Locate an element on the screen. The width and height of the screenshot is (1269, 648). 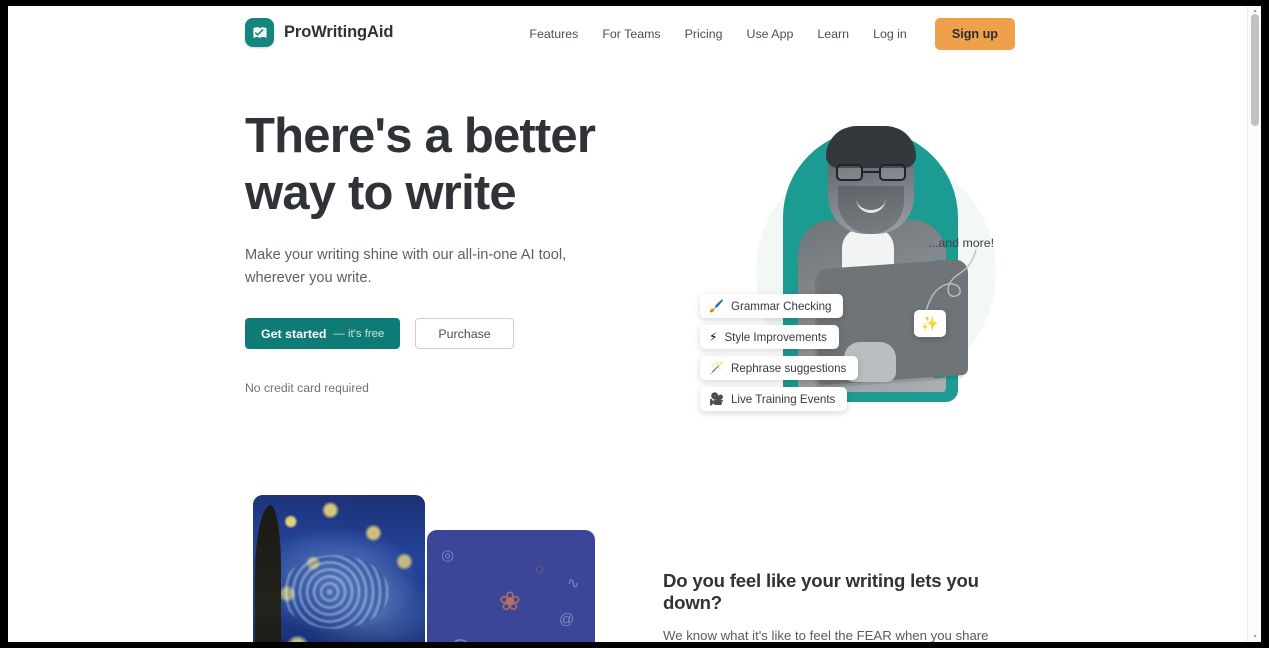
feature-chip-label: Rephrase suggestions is located at coordinates (788, 368).